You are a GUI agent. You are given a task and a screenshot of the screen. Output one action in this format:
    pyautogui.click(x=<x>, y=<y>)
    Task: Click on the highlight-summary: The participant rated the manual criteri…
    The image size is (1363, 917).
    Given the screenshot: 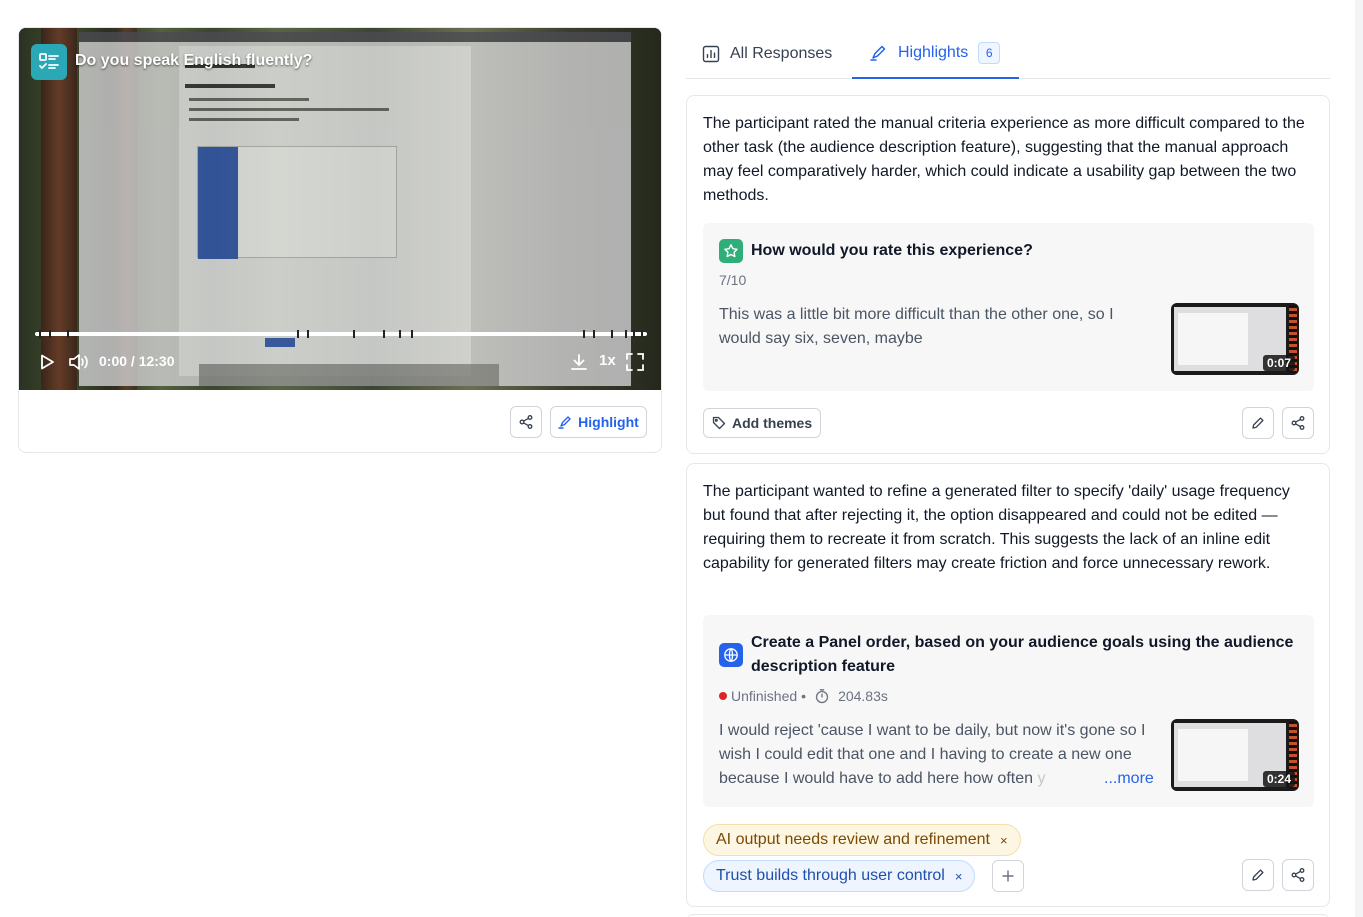 What is the action you would take?
    pyautogui.click(x=1004, y=159)
    